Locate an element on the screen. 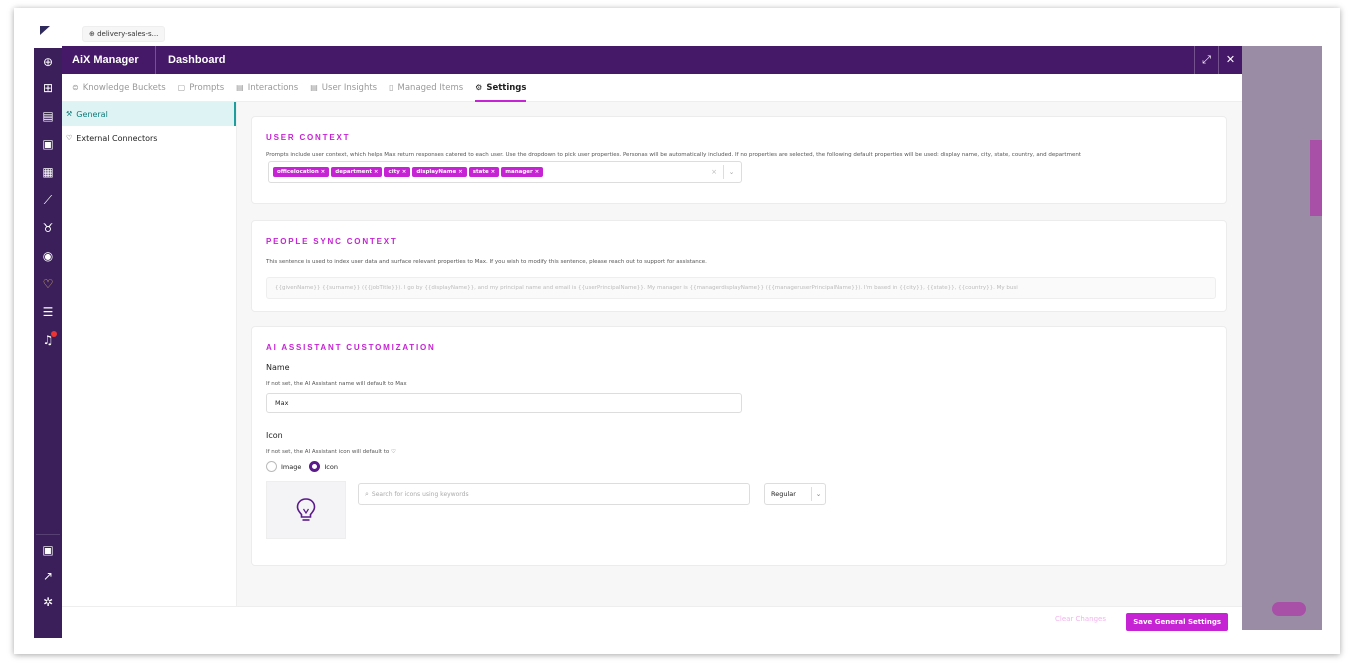  add-icon: ⊕ is located at coordinates (48, 62).